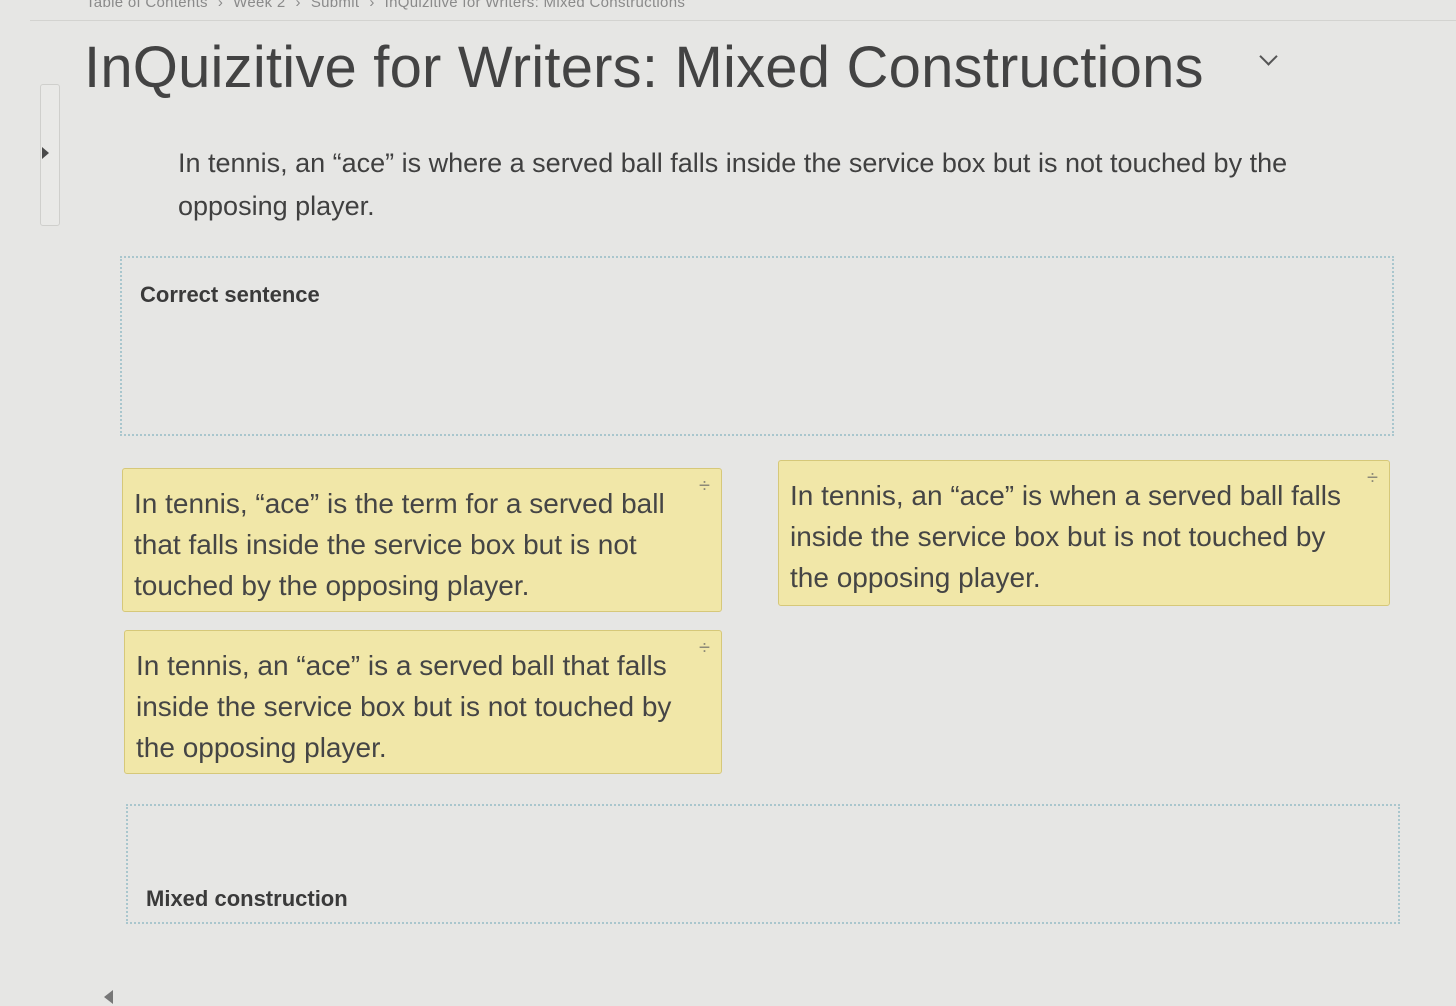  Describe the element at coordinates (743, 20) in the screenshot. I see `header-divider` at that location.